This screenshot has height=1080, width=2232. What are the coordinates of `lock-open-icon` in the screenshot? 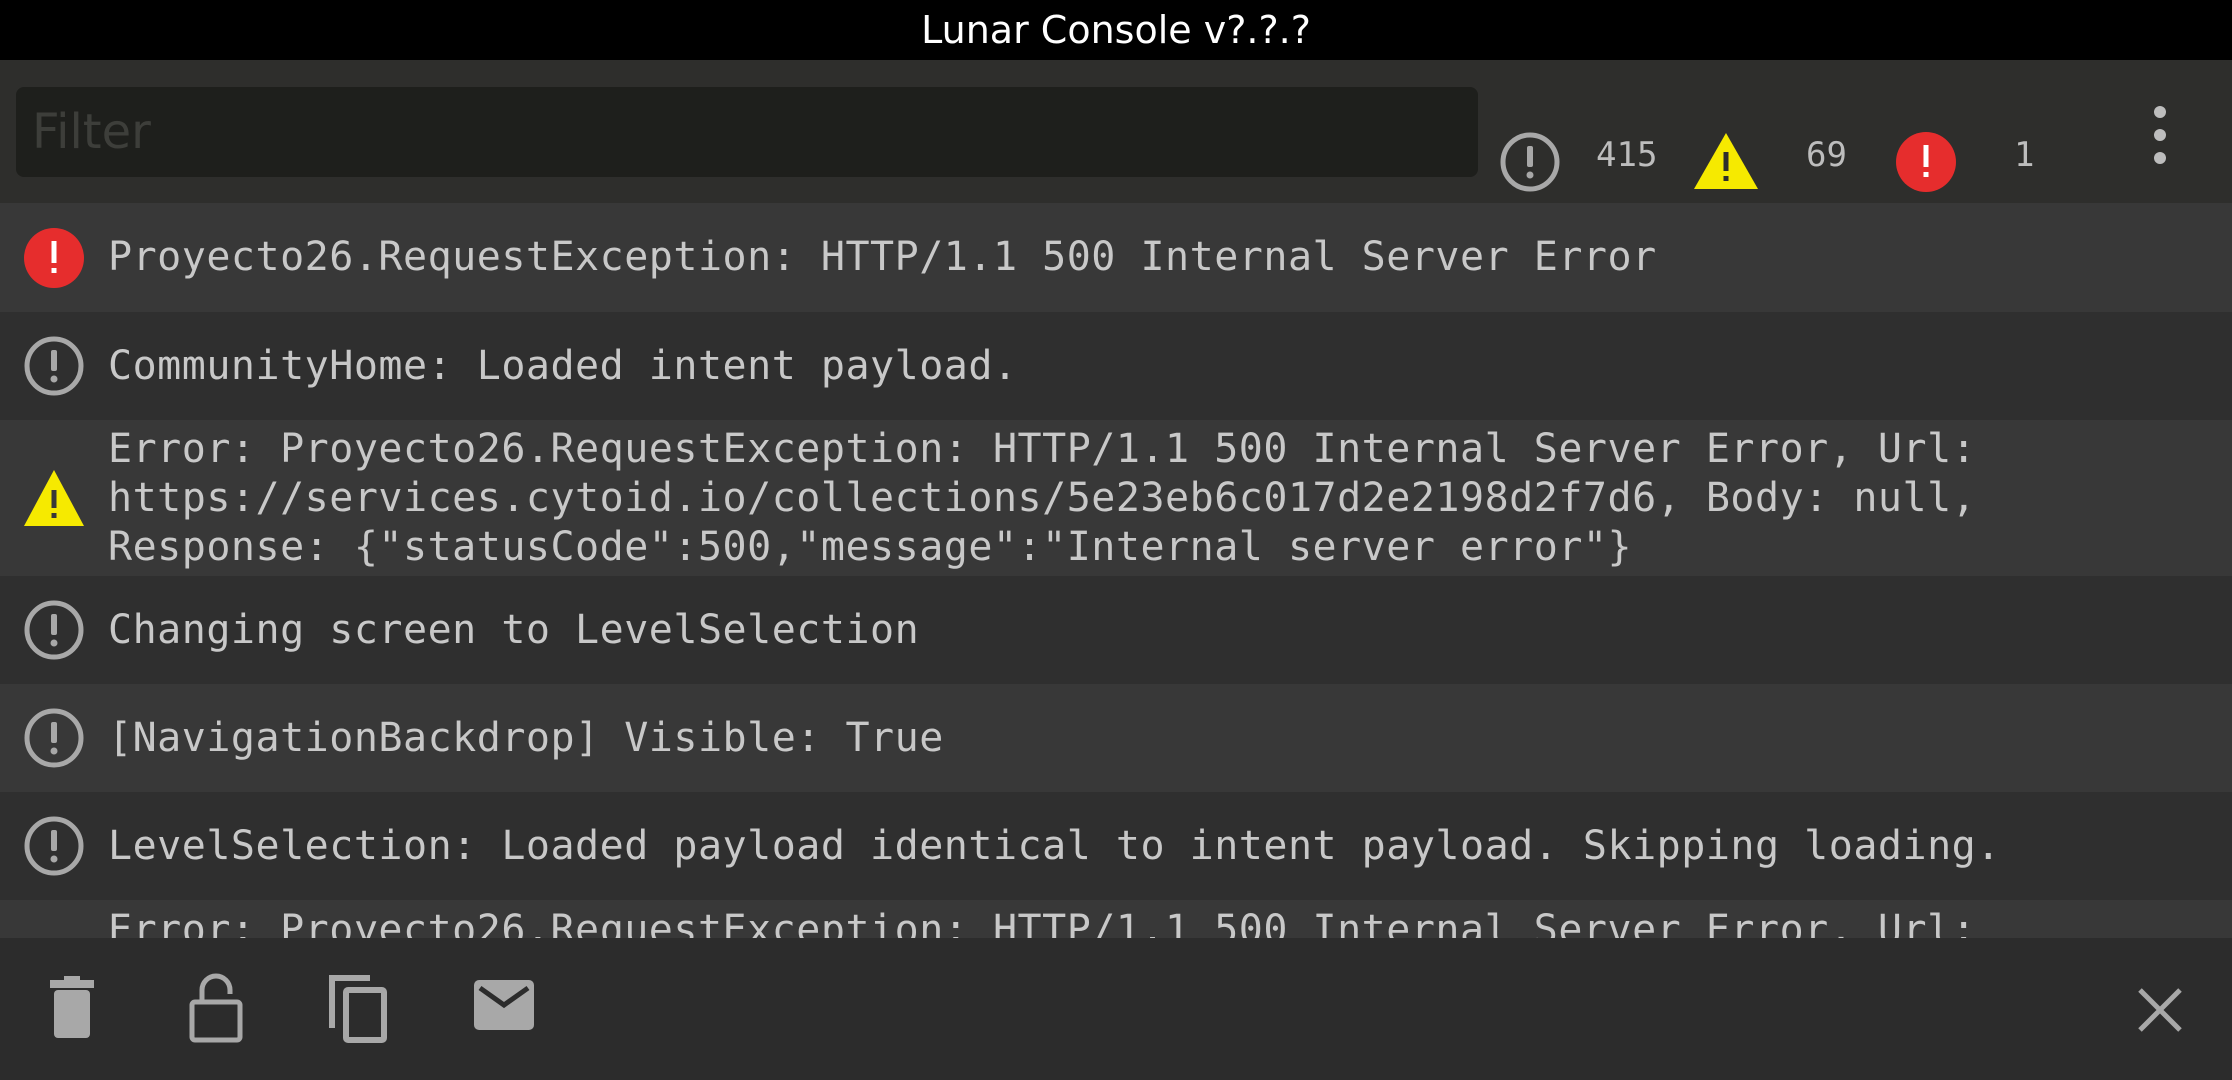 It's located at (216, 1008).